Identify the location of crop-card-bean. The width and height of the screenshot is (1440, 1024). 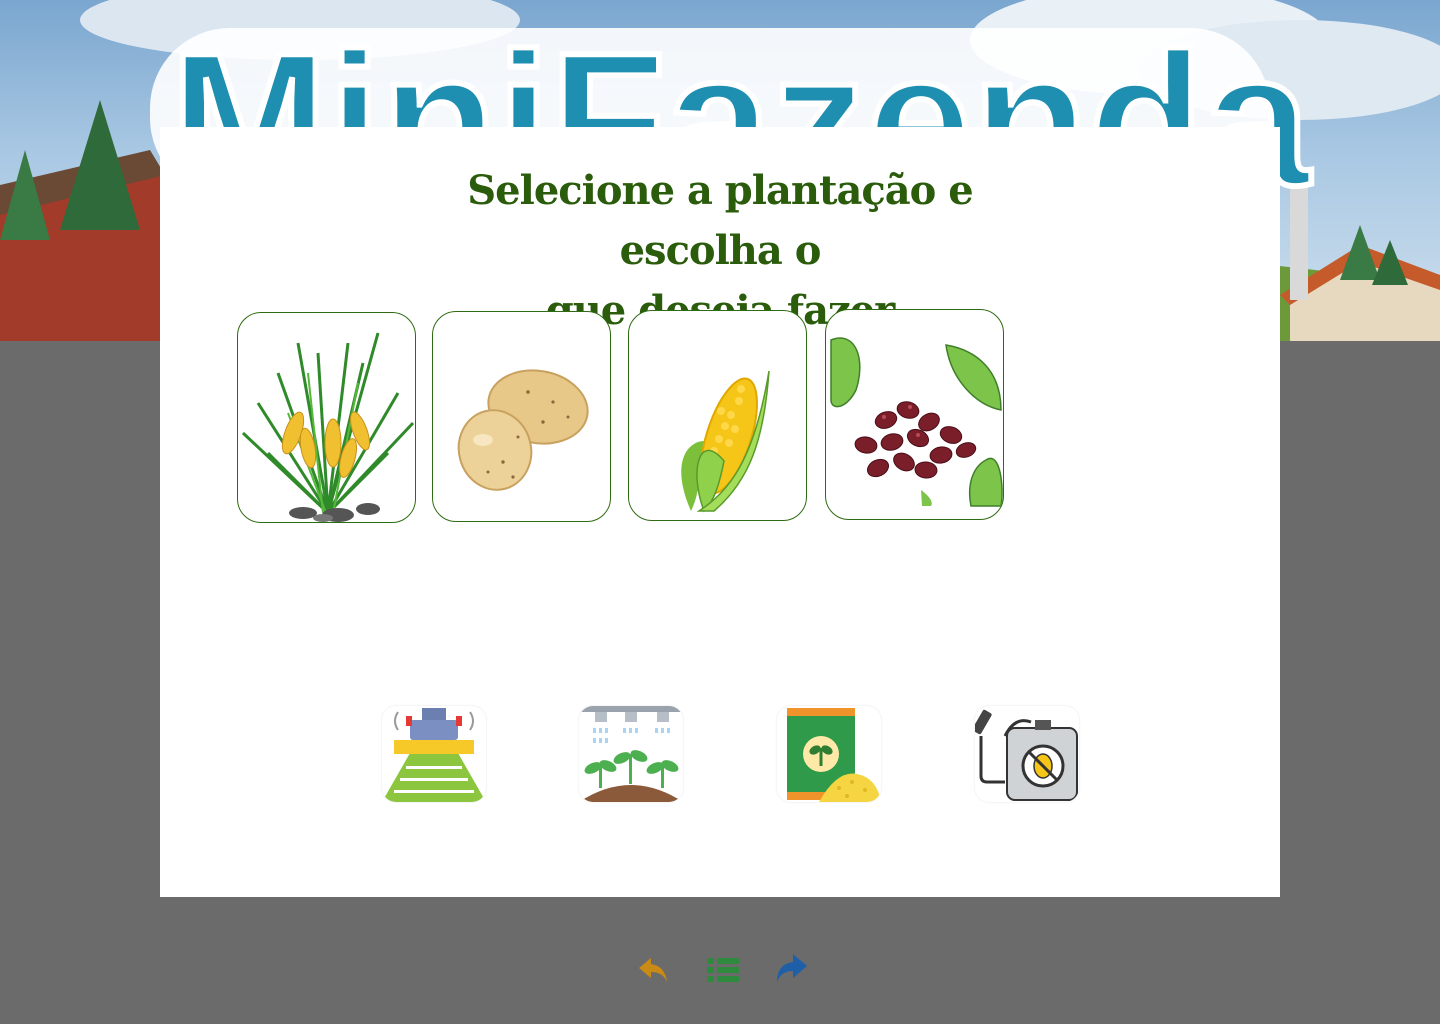
(914, 414).